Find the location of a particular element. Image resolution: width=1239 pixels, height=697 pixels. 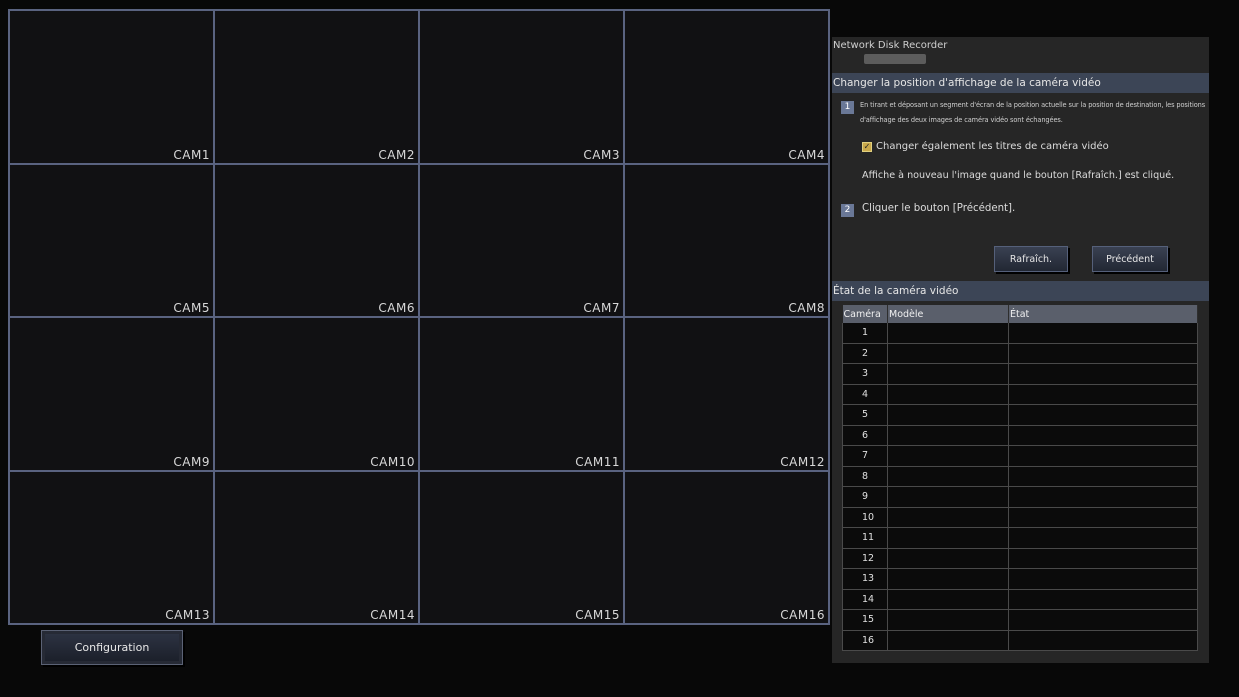

step-2-instruction: Cliquer le bouton [Précédent]. is located at coordinates (939, 208).